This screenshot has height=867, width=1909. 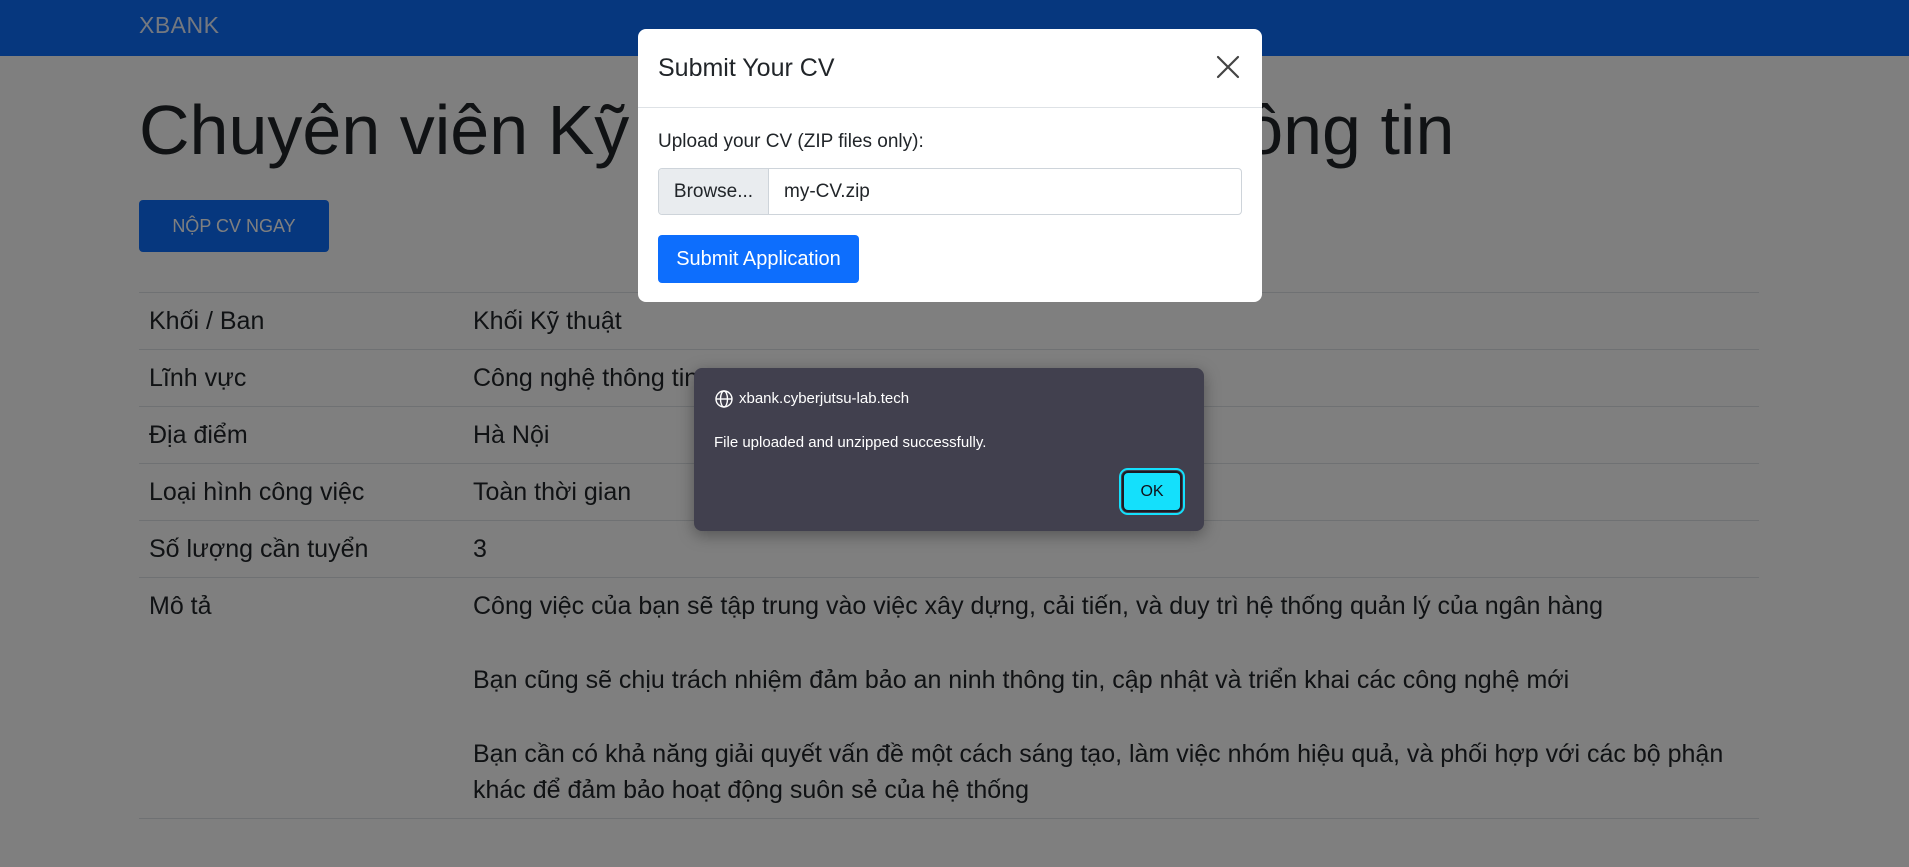 I want to click on modal-title: Submit Your CV, so click(x=746, y=68).